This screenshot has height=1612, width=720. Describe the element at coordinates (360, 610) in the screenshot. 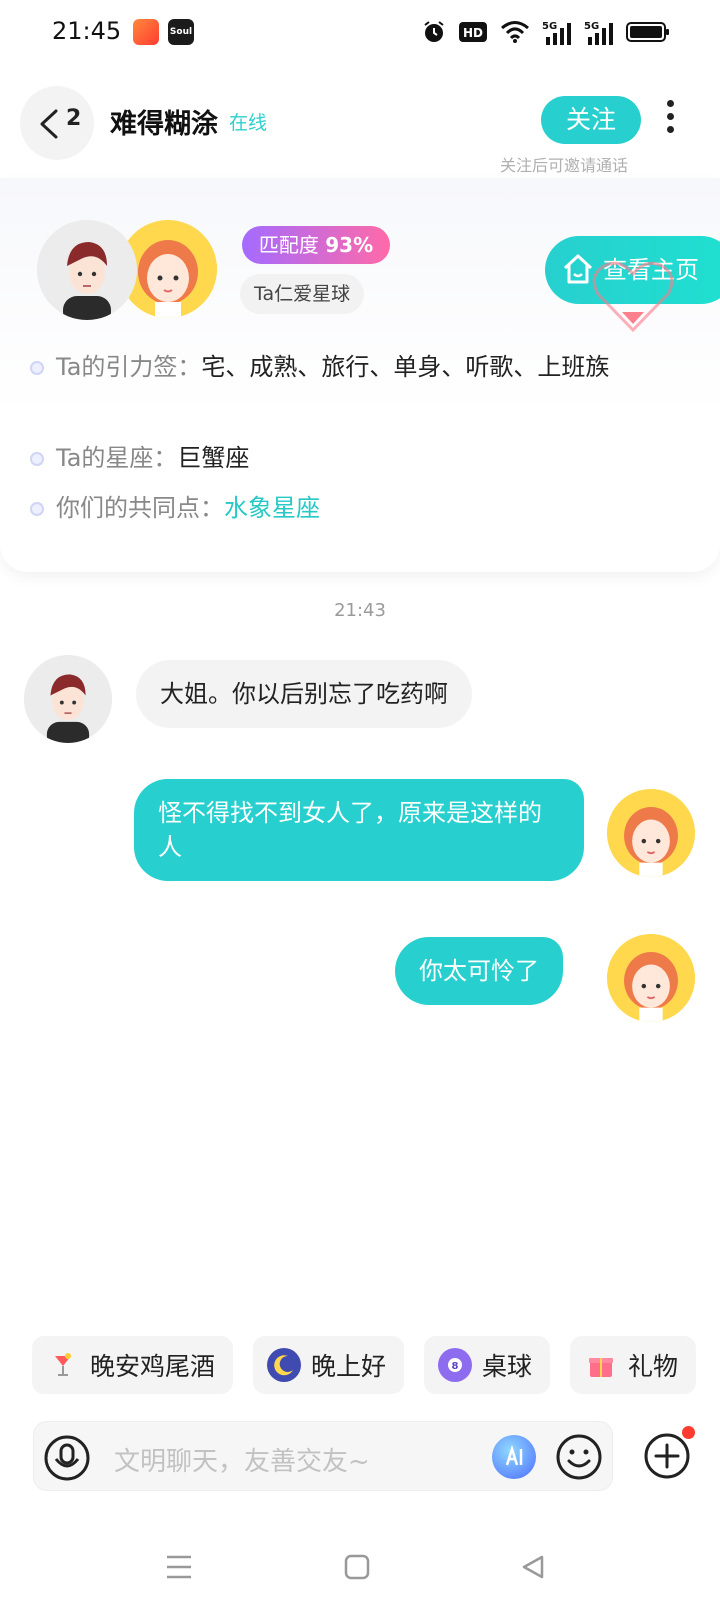

I see `message-timestamp: 21:43` at that location.